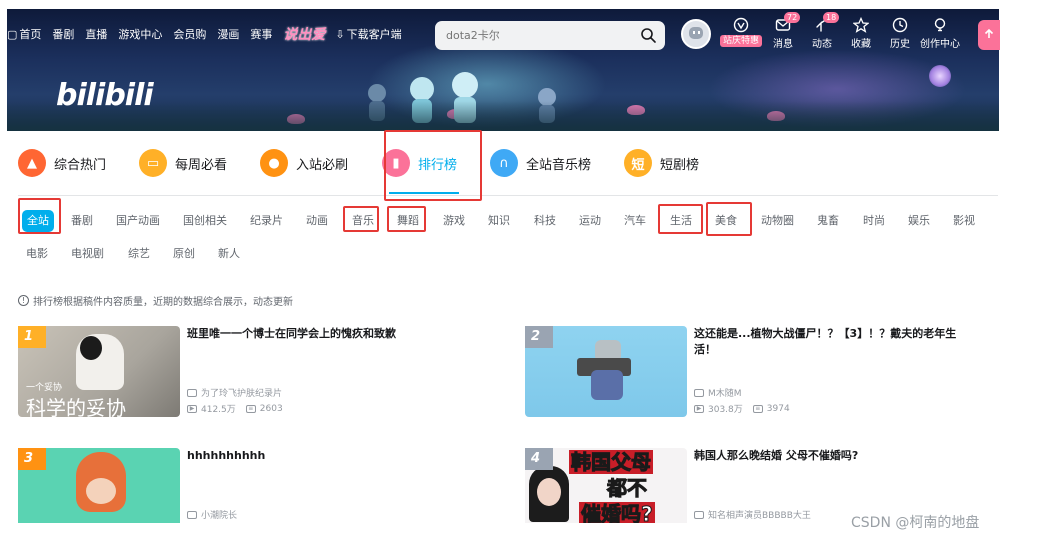 Image resolution: width=1039 pixels, height=541 pixels. What do you see at coordinates (829, 342) in the screenshot?
I see `video-title: 这还能是...植物大战僵尸！？【3】！？戴夫的老年生活！` at bounding box center [829, 342].